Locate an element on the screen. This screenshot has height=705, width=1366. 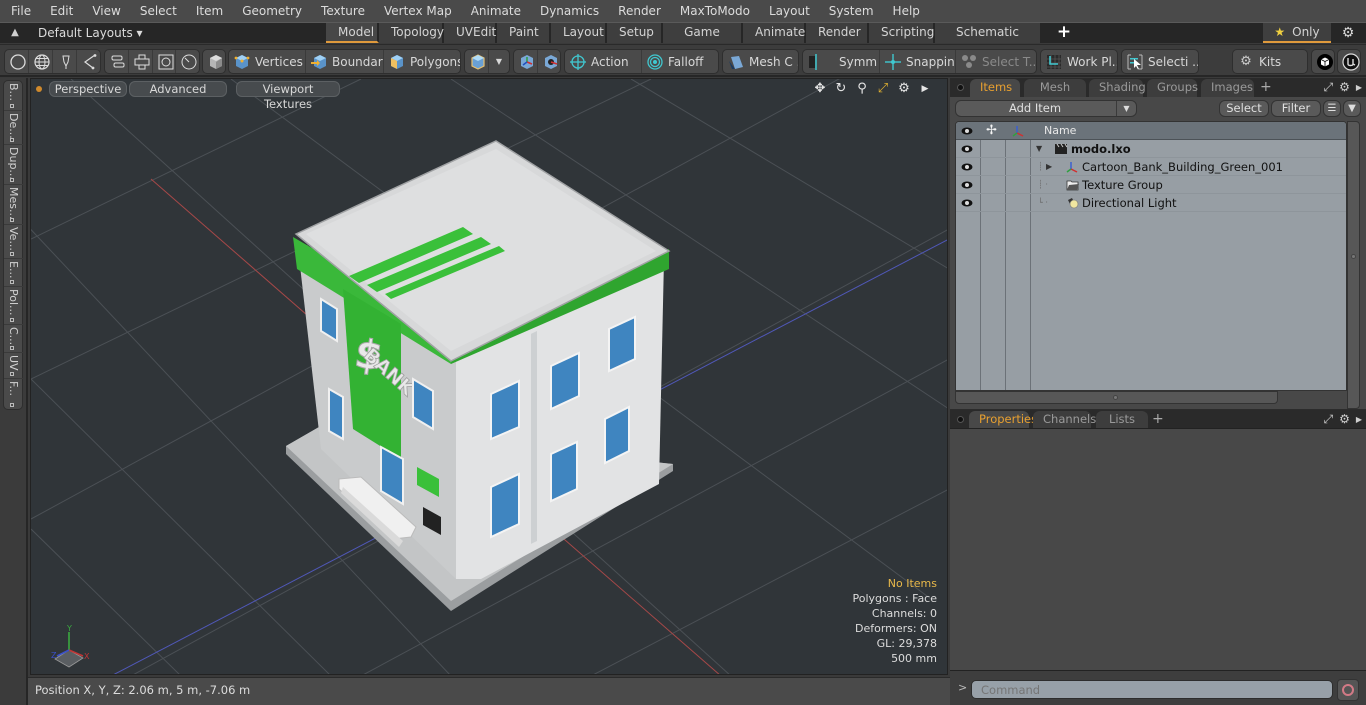
gear-icon: ⚙ is located at coordinates (1348, 33).